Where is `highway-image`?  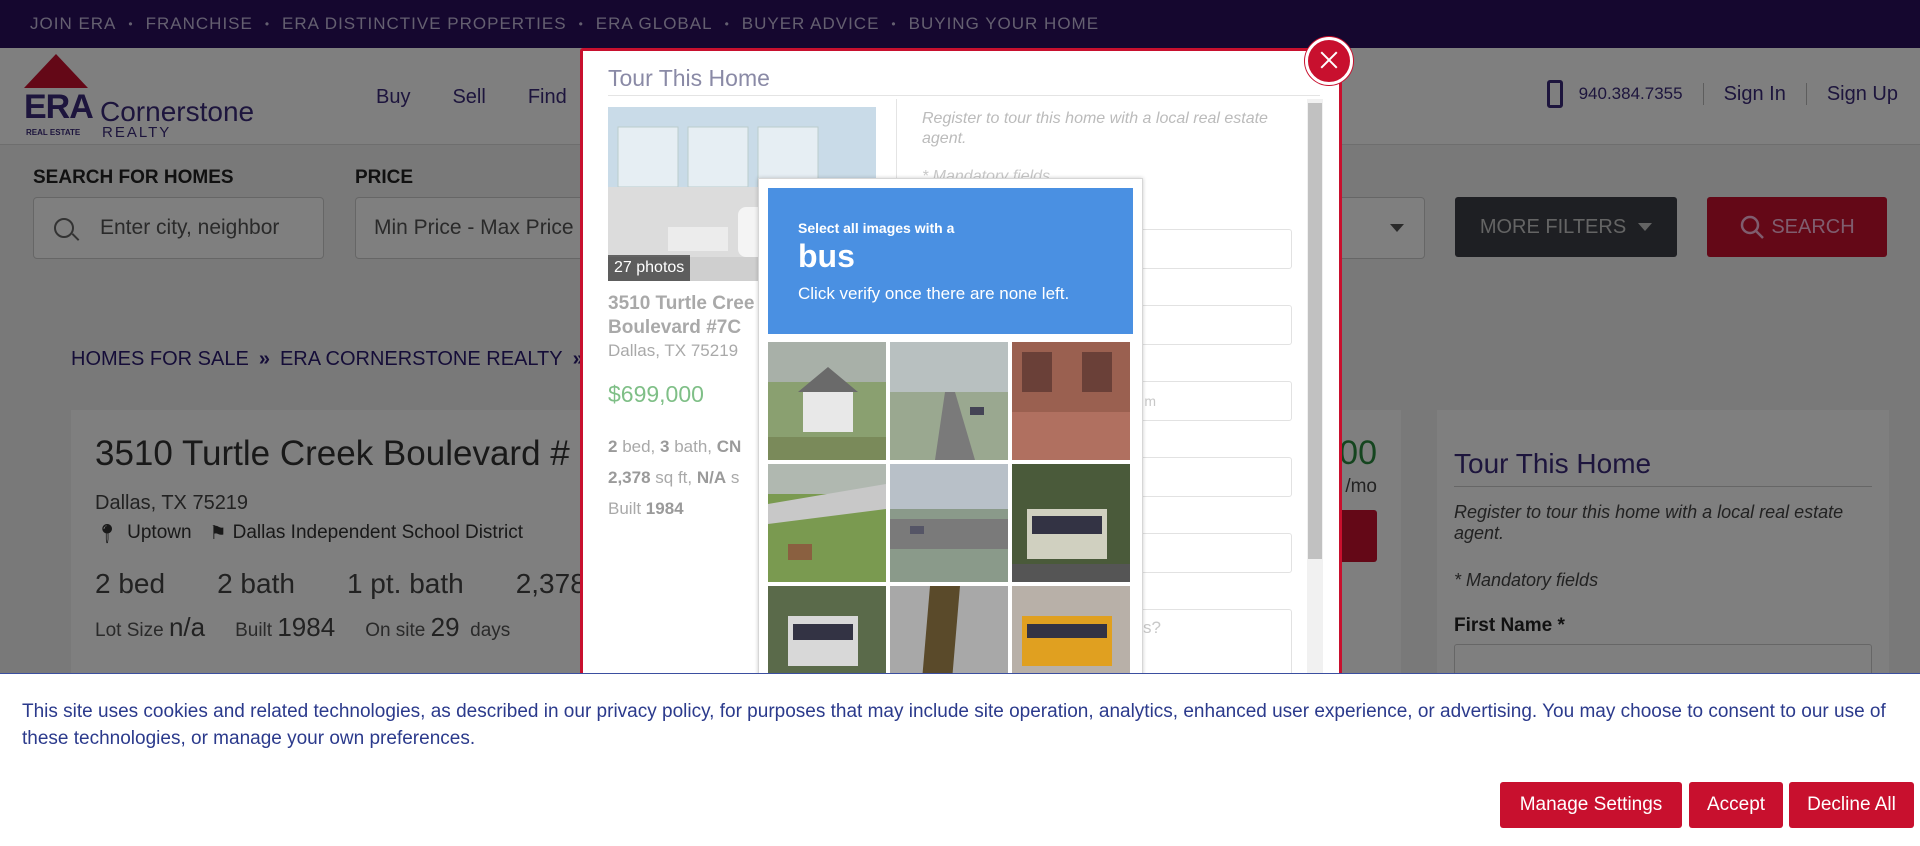 highway-image is located at coordinates (949, 523).